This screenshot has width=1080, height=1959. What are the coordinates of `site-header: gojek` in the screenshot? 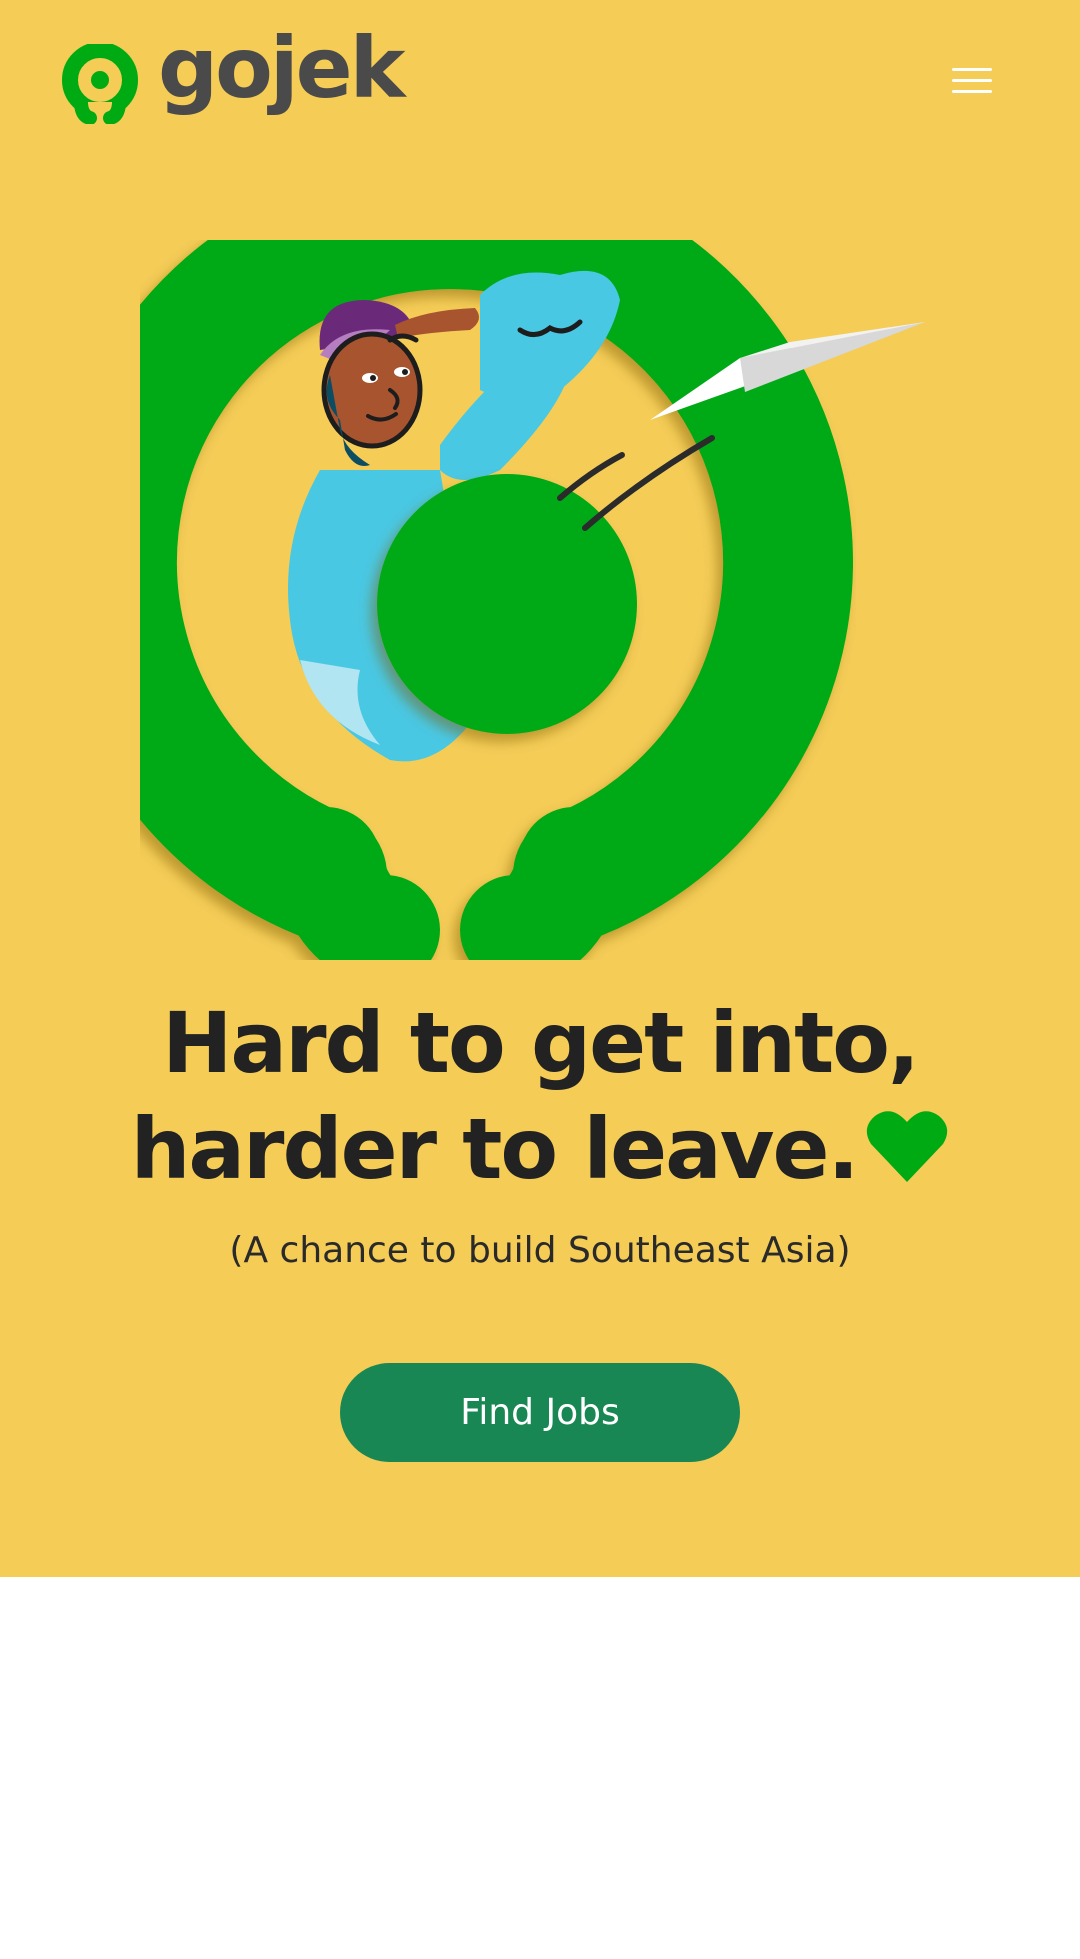 It's located at (540, 85).